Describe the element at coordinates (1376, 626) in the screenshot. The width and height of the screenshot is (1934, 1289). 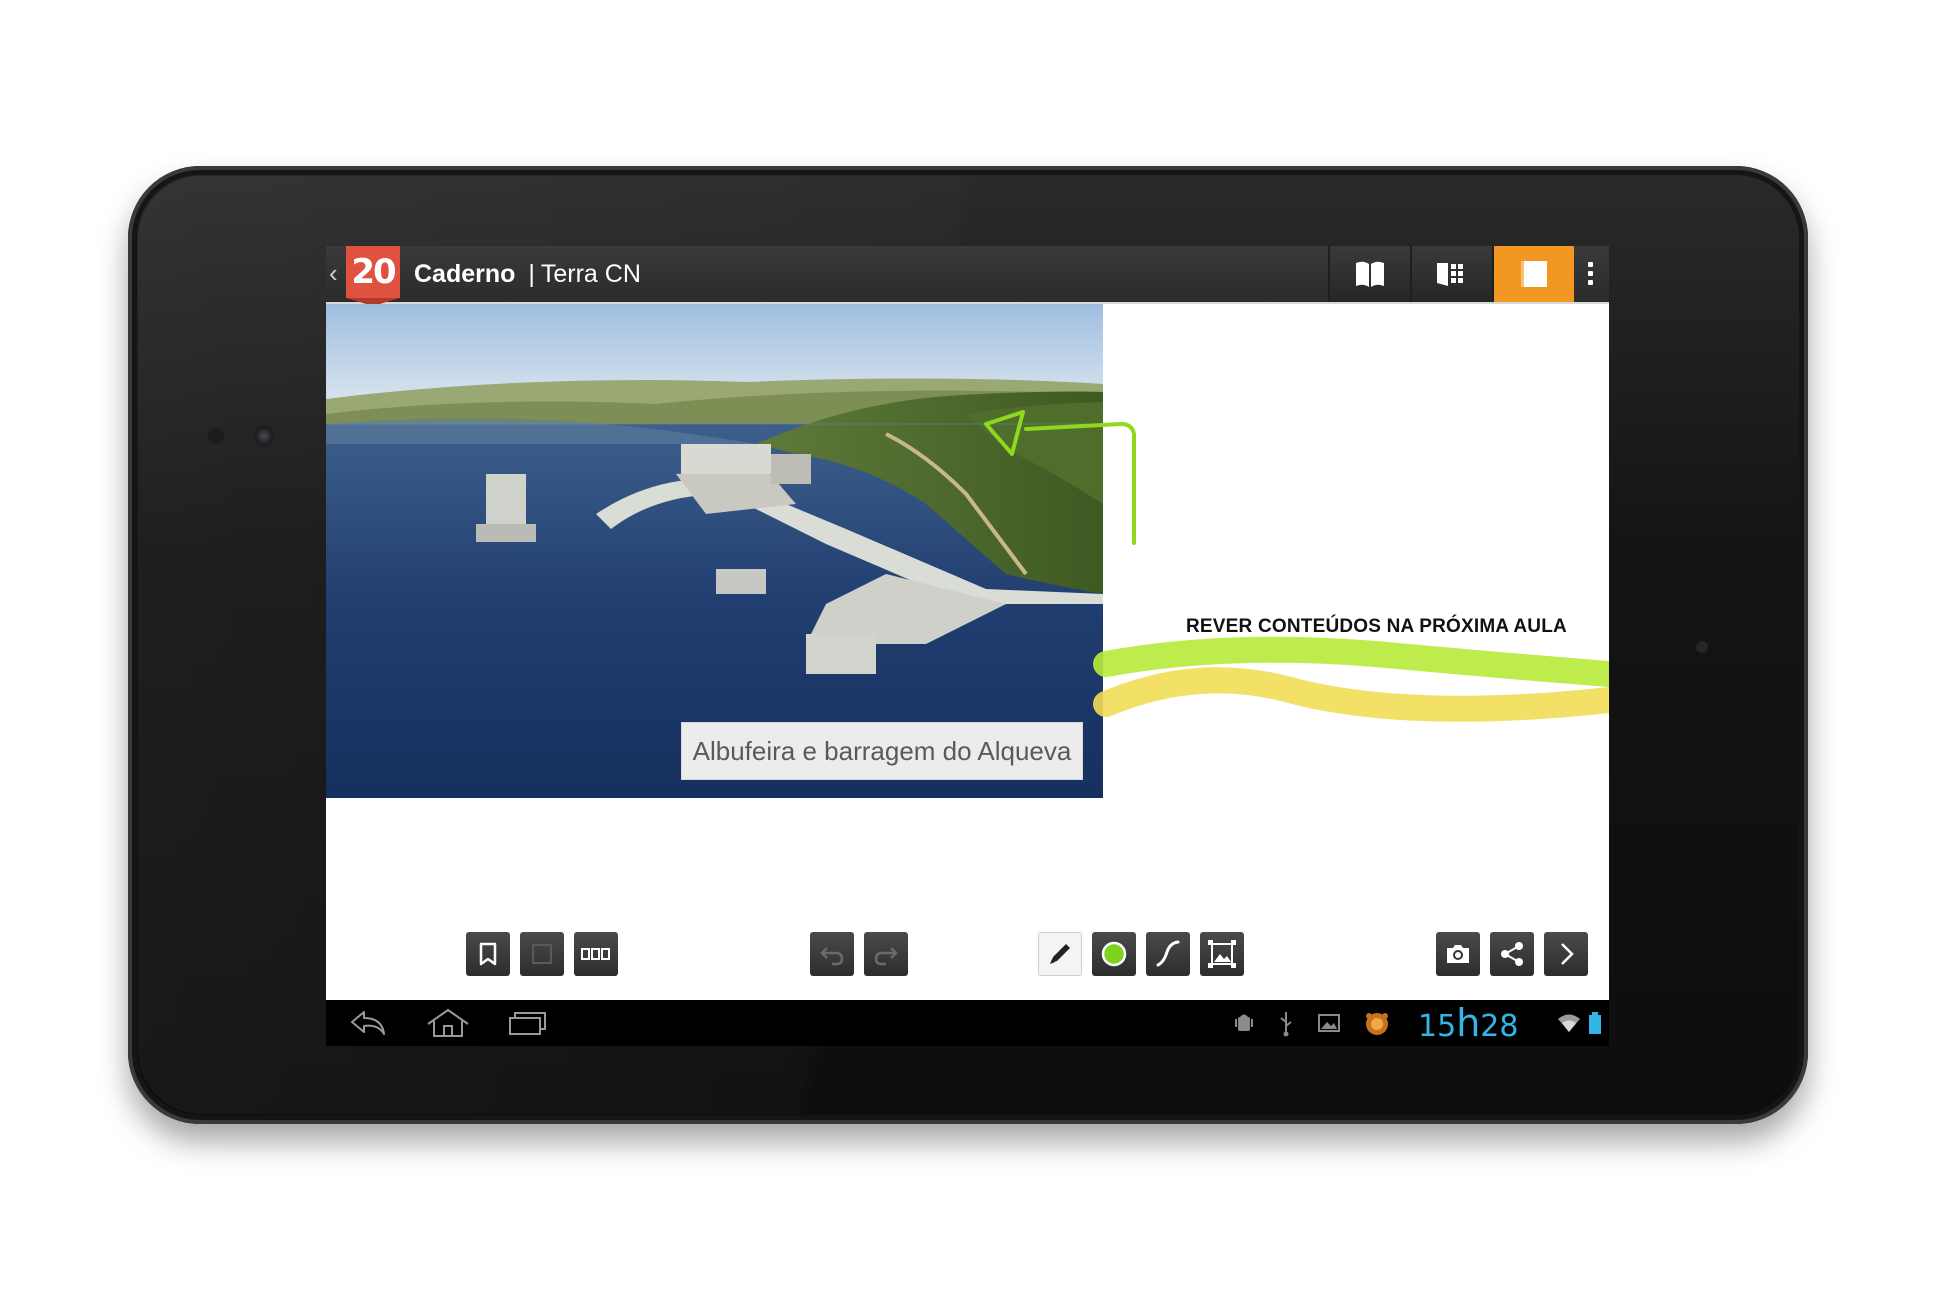
I see `handwritten-note: REVER CONTEÚDOS NA PRÓXIMA AULA` at that location.